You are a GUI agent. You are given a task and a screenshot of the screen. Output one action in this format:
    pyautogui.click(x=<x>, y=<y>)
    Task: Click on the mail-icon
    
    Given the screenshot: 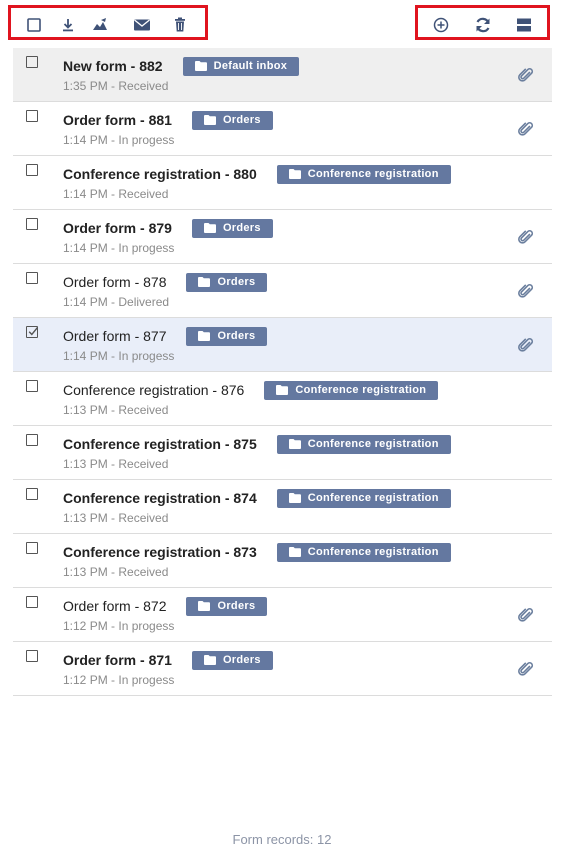 What is the action you would take?
    pyautogui.click(x=142, y=25)
    